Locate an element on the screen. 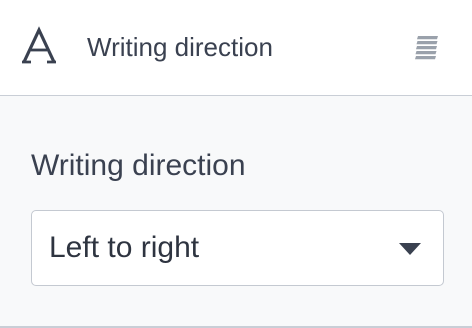 The height and width of the screenshot is (328, 472). select-value: Left to right is located at coordinates (124, 247).